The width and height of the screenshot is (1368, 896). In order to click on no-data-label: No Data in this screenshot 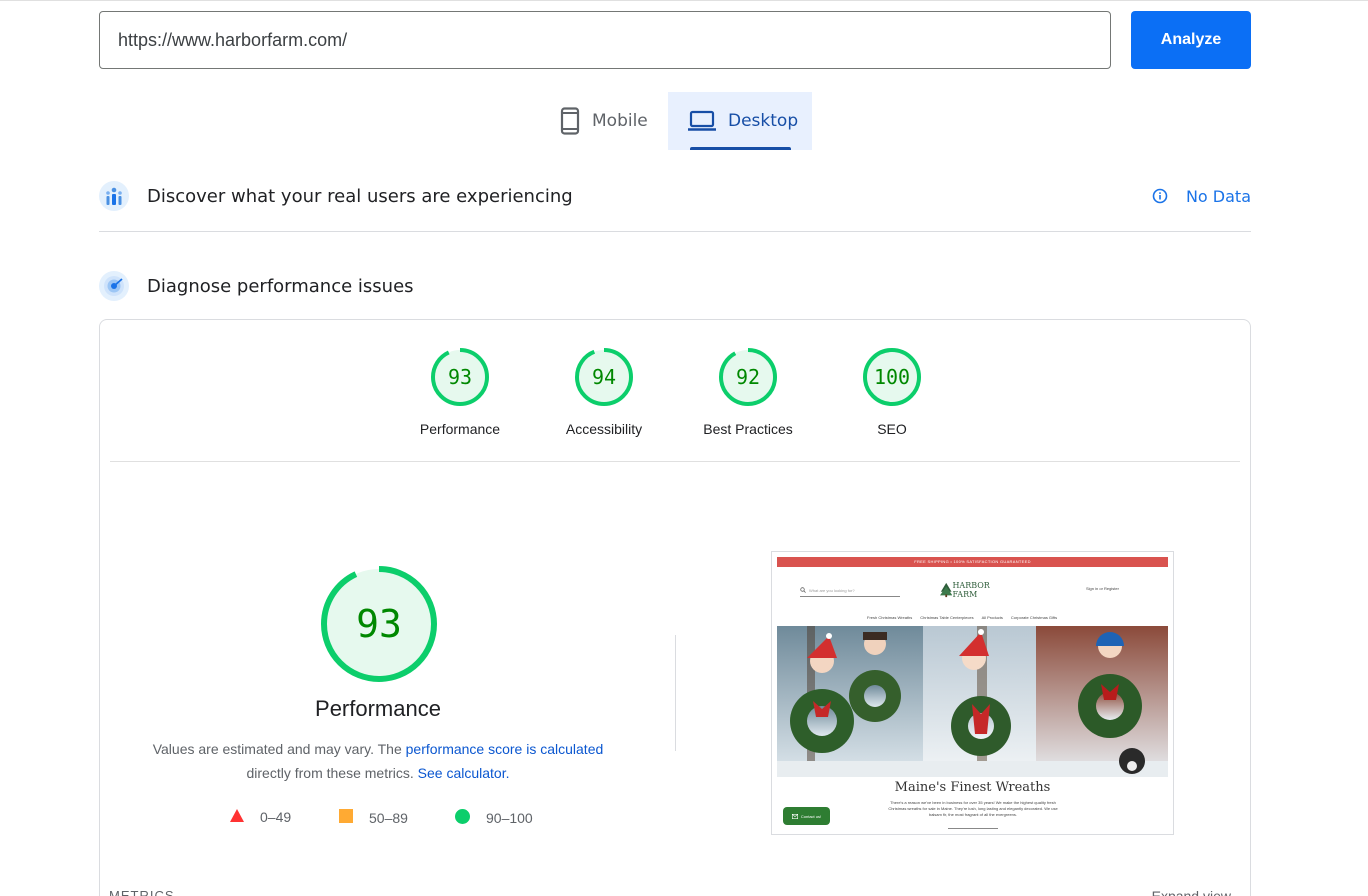, I will do `click(1218, 196)`.